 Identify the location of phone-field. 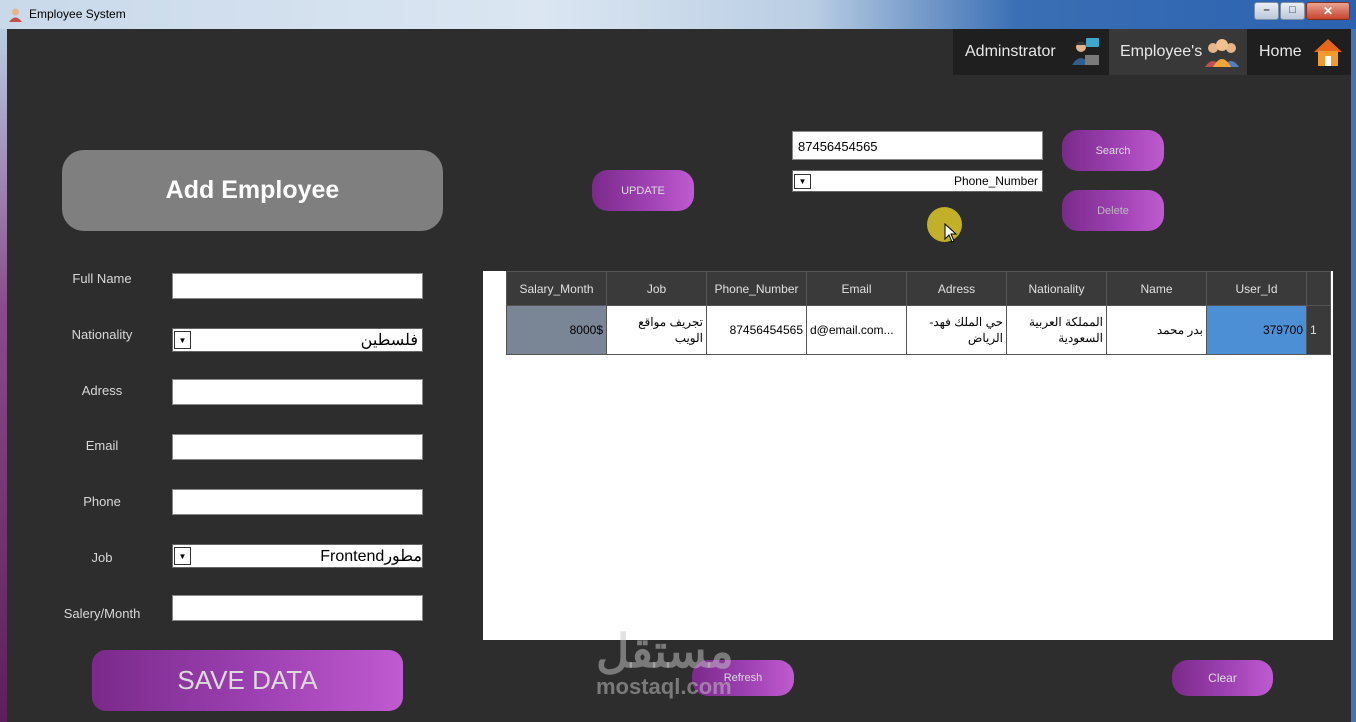
(297, 502).